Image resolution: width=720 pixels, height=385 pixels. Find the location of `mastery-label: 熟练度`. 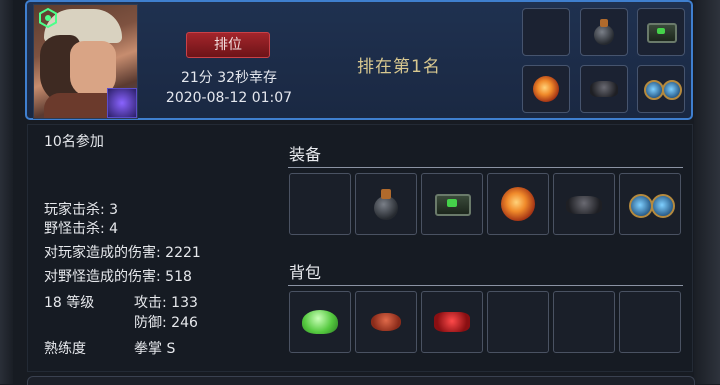

mastery-label: 熟练度 is located at coordinates (65, 349).